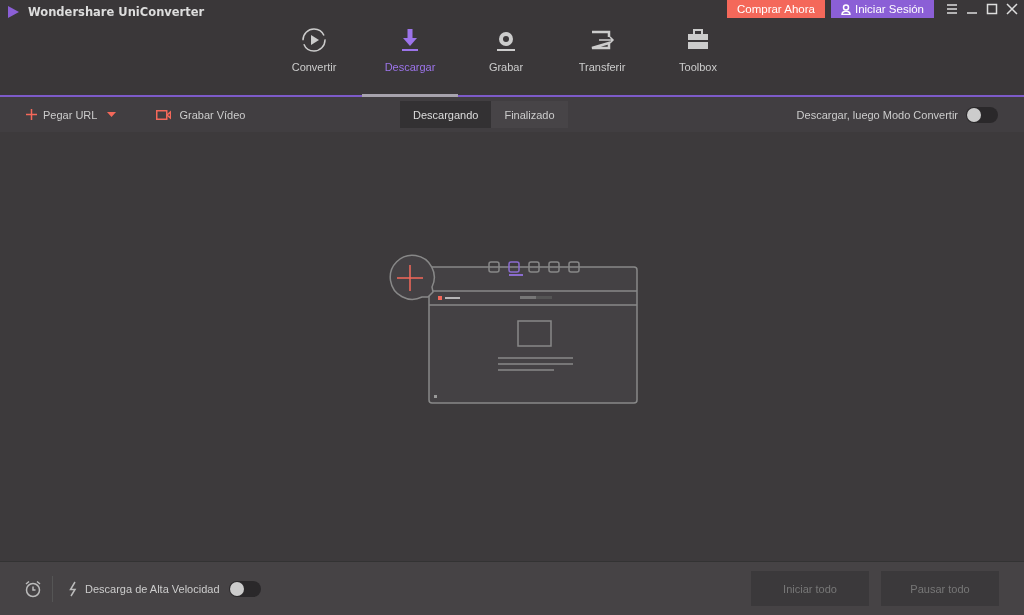 Image resolution: width=1024 pixels, height=615 pixels. What do you see at coordinates (882, 9) in the screenshot?
I see `sign-in-button: Iniciar Sesión` at bounding box center [882, 9].